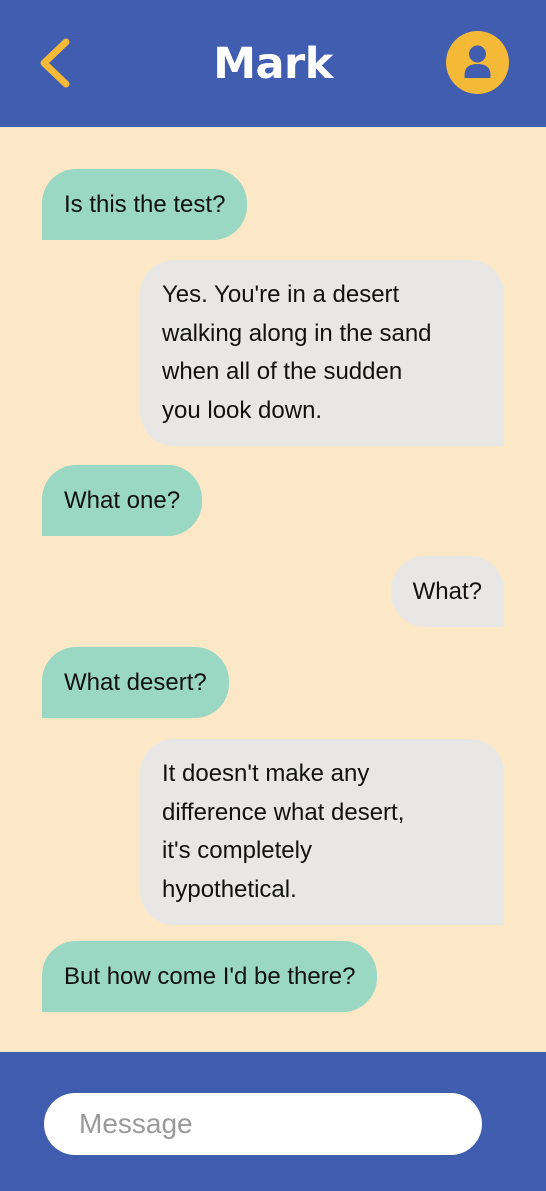  I want to click on received-message: But how come I'd be there?, so click(210, 976).